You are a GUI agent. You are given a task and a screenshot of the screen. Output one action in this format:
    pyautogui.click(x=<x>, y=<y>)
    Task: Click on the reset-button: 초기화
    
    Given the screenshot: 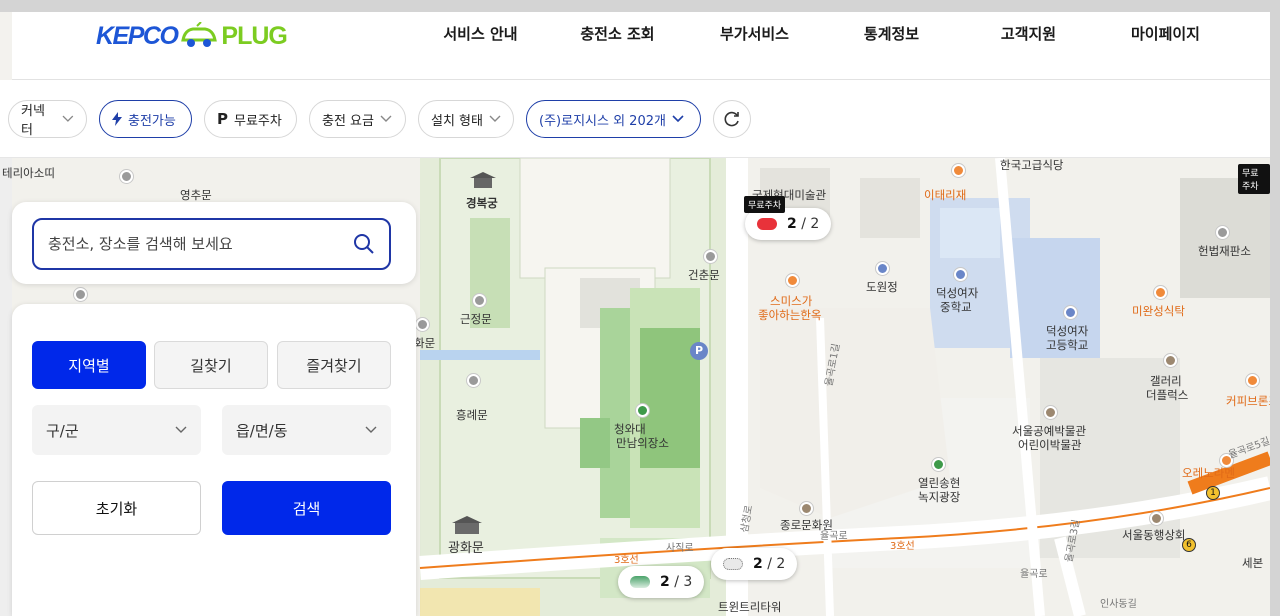 What is the action you would take?
    pyautogui.click(x=116, y=508)
    